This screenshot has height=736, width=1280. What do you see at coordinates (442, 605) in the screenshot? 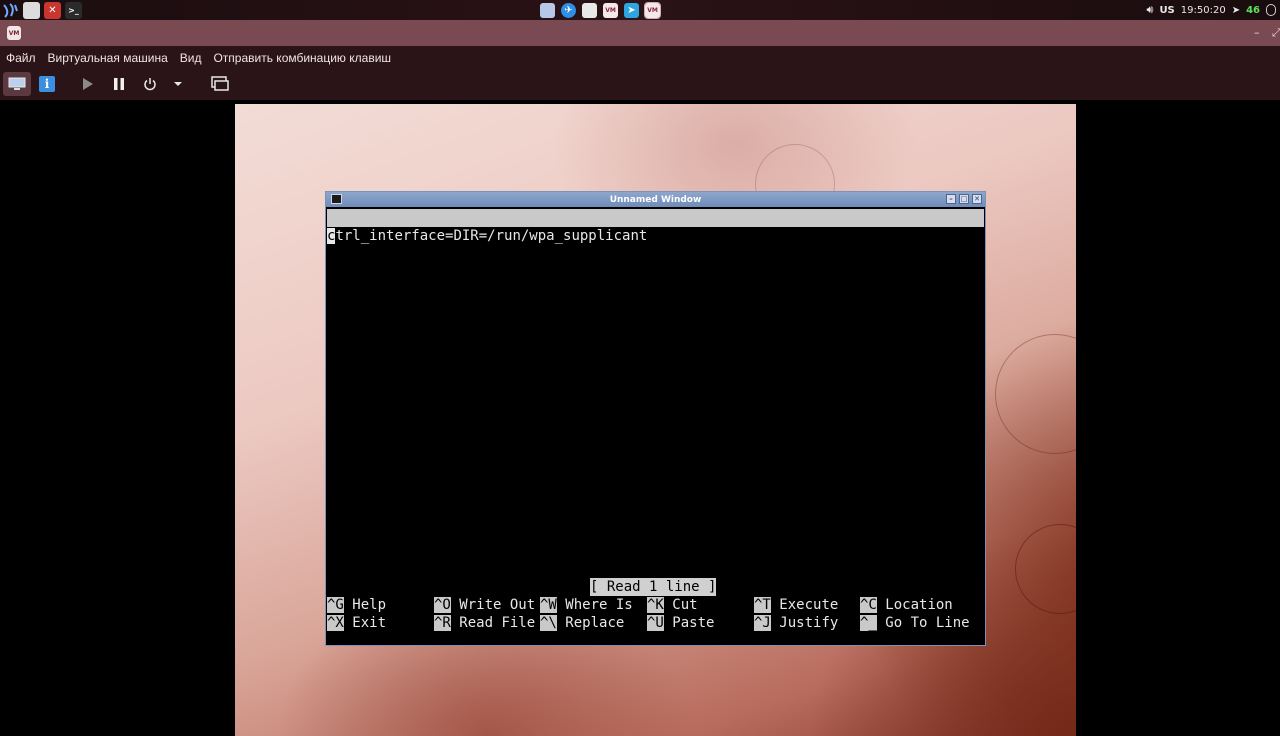
I see `shortcut-key: ^O` at bounding box center [442, 605].